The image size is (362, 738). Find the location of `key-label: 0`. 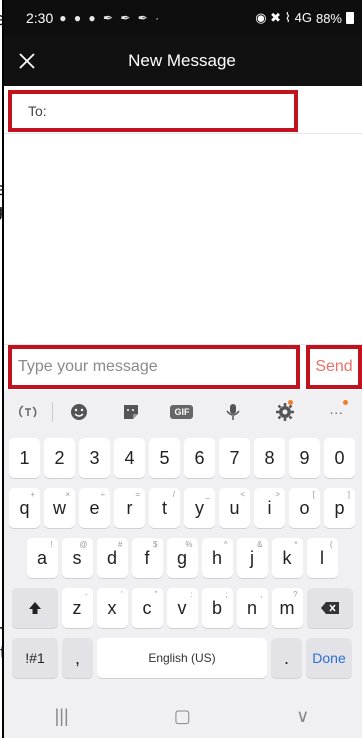

key-label: 0 is located at coordinates (339, 457).